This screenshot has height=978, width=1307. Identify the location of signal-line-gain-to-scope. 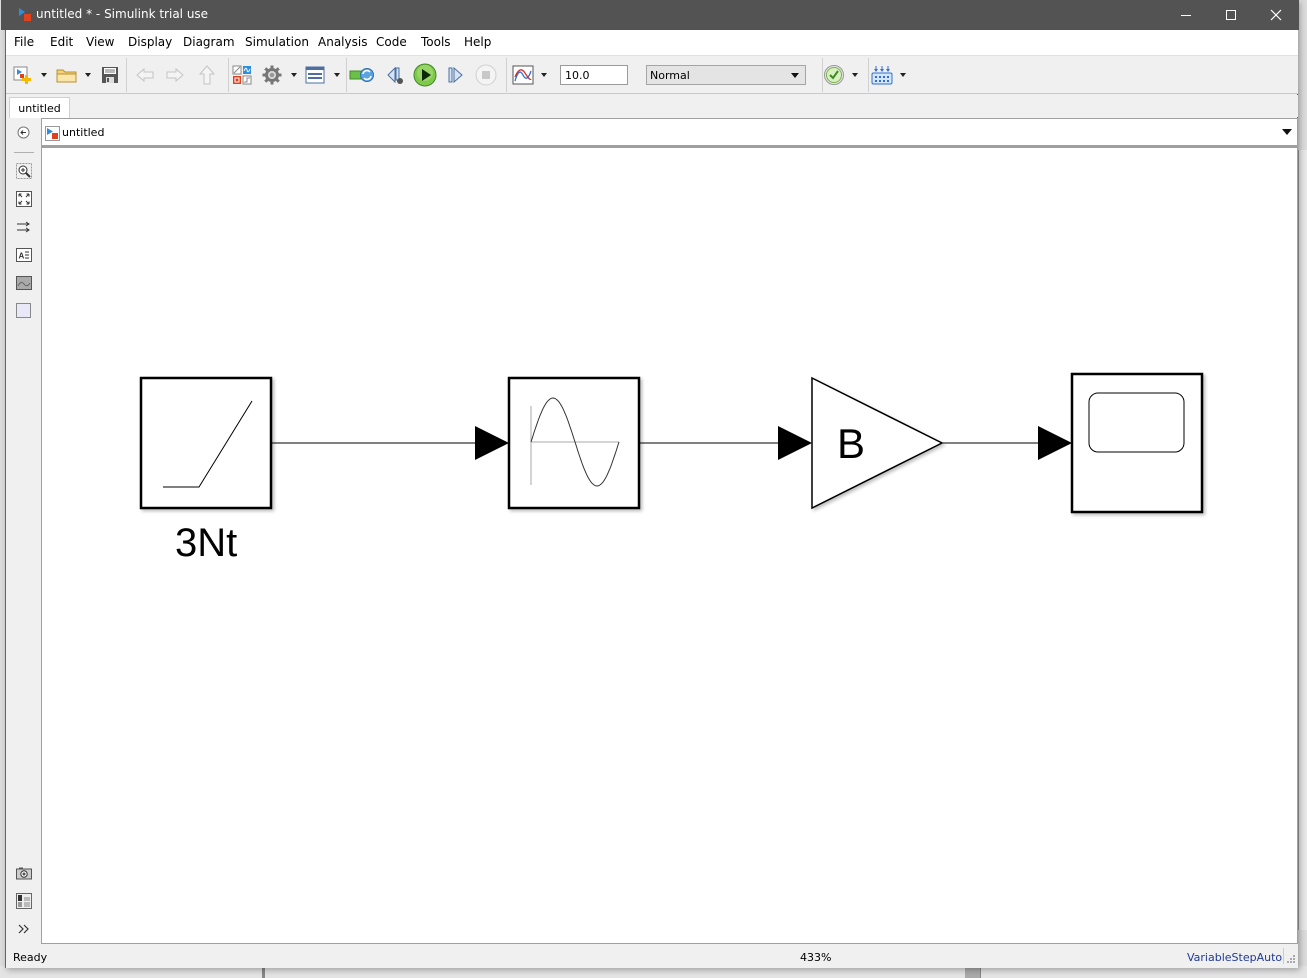
(1007, 443).